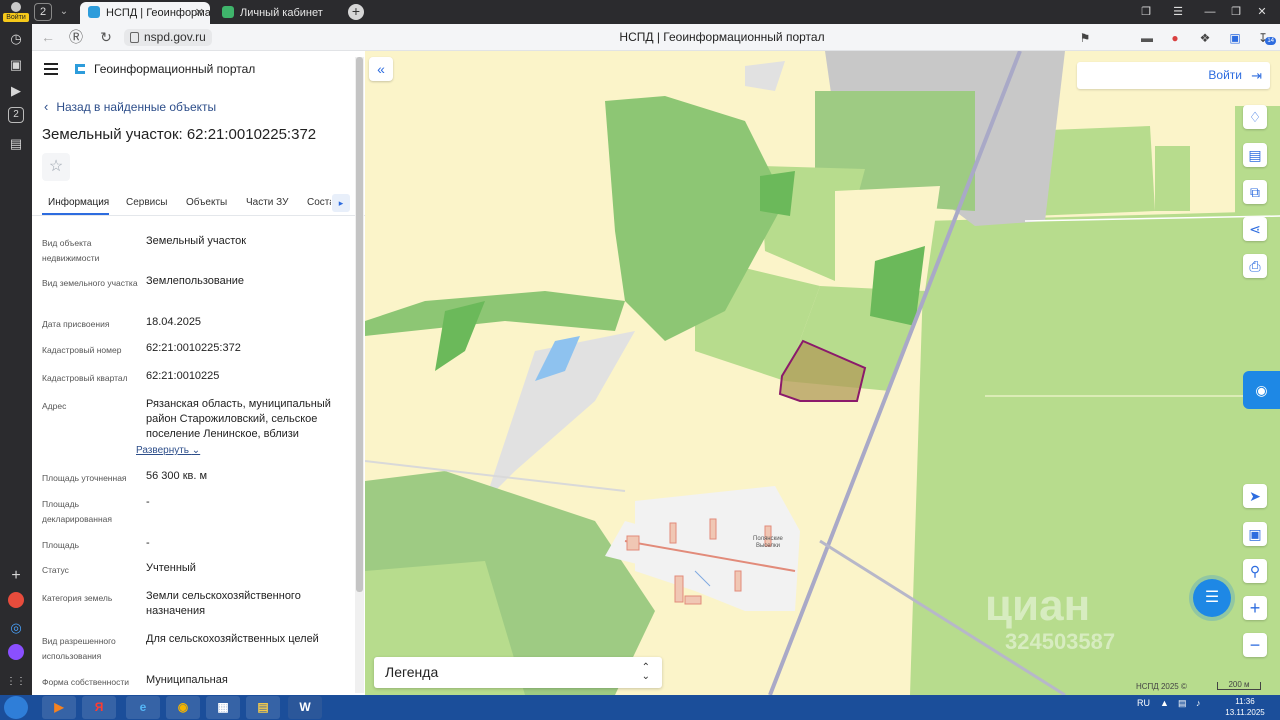  I want to click on field-value: 62:21:0010225, so click(183, 376).